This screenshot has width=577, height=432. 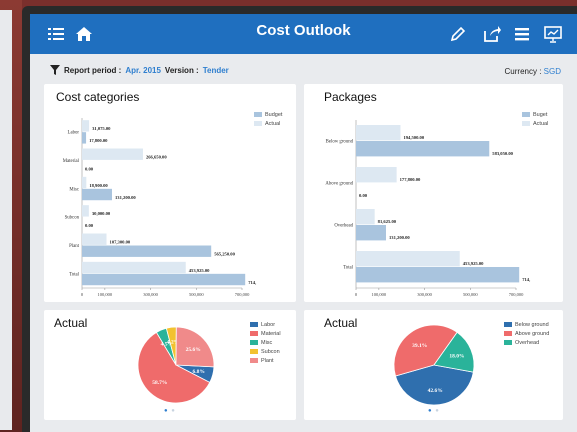 What do you see at coordinates (120, 242) in the screenshot?
I see `bar-value-label: 107,300.00` at bounding box center [120, 242].